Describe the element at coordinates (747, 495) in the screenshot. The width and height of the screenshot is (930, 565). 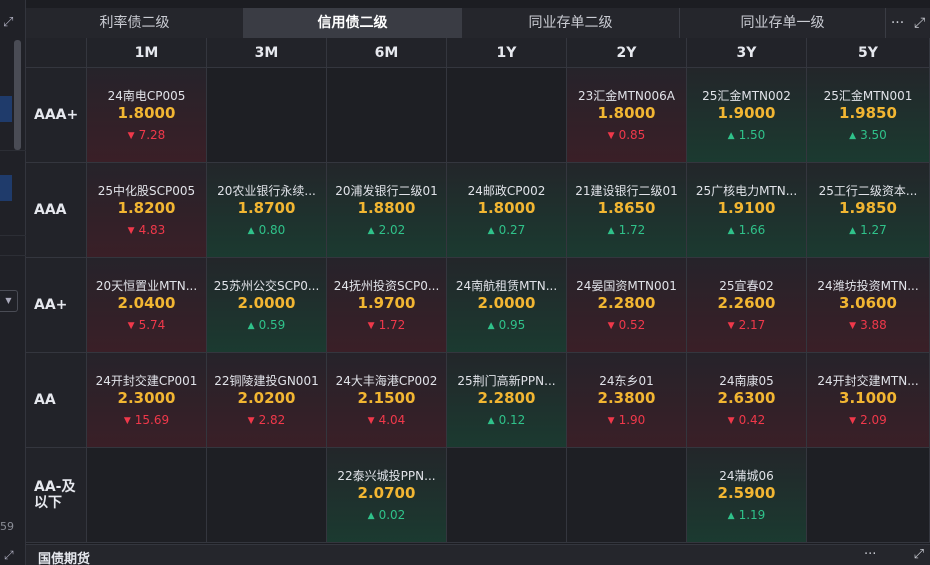
I see `bond-cell: 24蒲城06 2.5900 ▲ 1.19` at that location.